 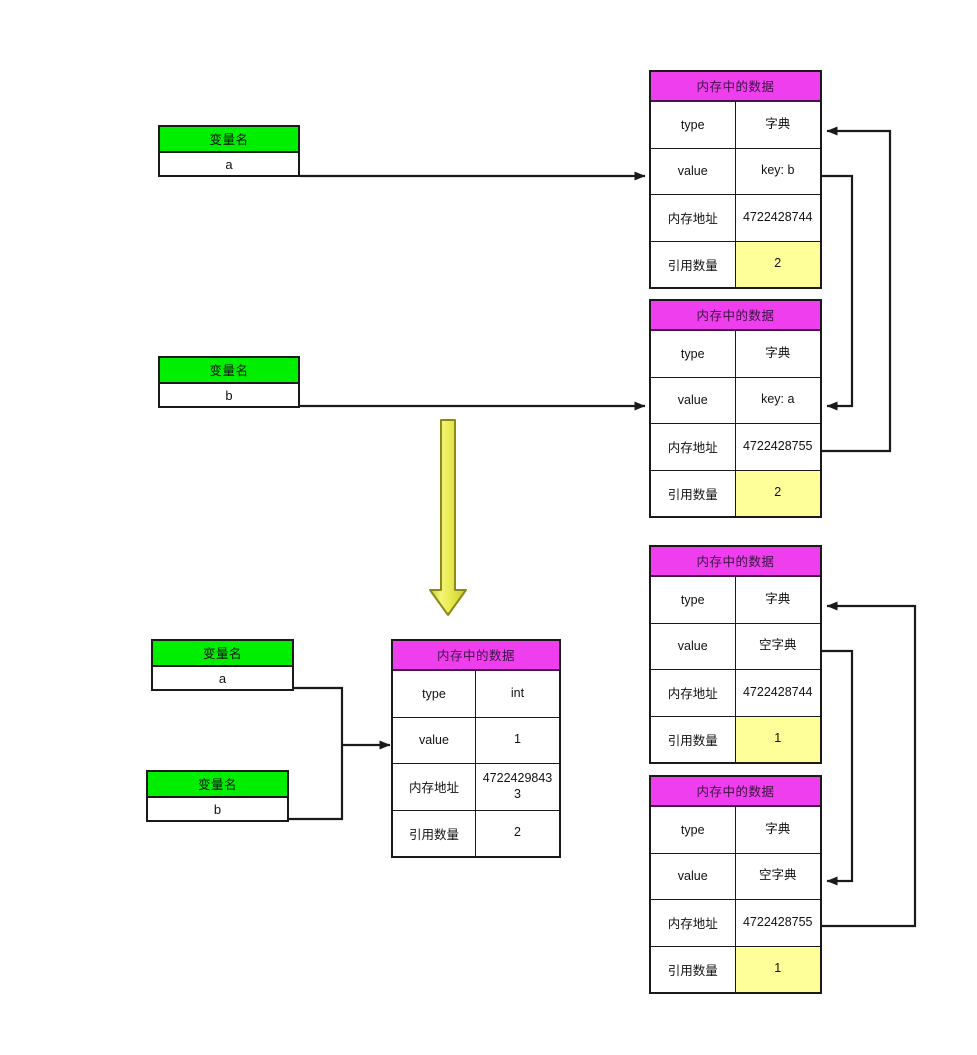 I want to click on table-row: value key: b, so click(x=735, y=171).